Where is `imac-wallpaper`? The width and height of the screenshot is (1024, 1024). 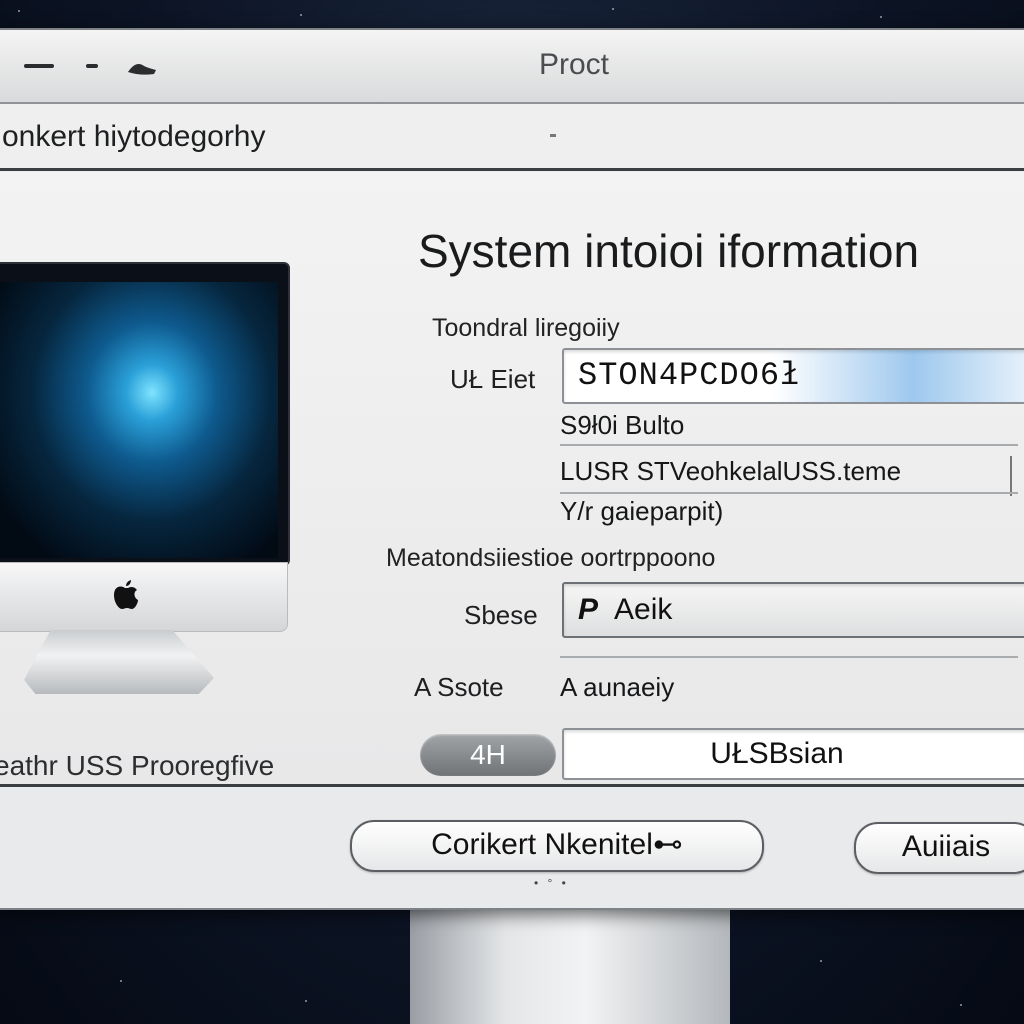 imac-wallpaper is located at coordinates (139, 420).